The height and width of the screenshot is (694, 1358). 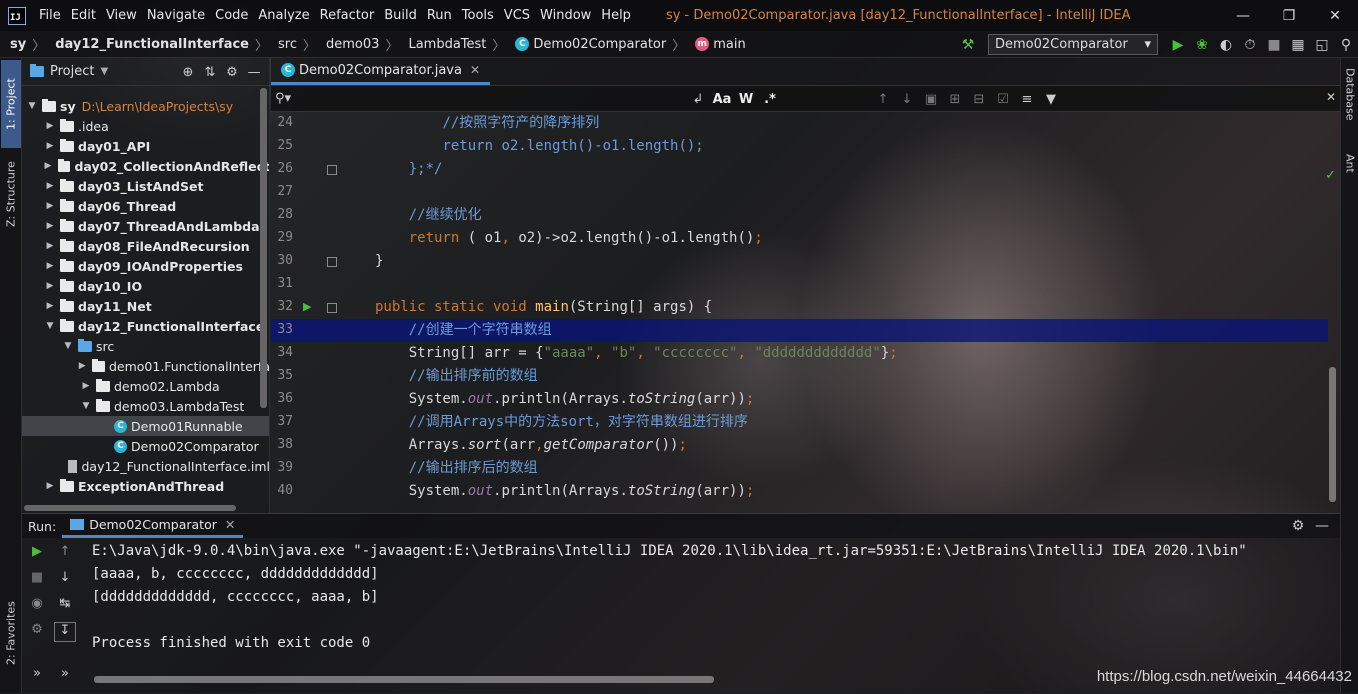 I want to click on collapse-all-icon: ⇅, so click(x=210, y=72).